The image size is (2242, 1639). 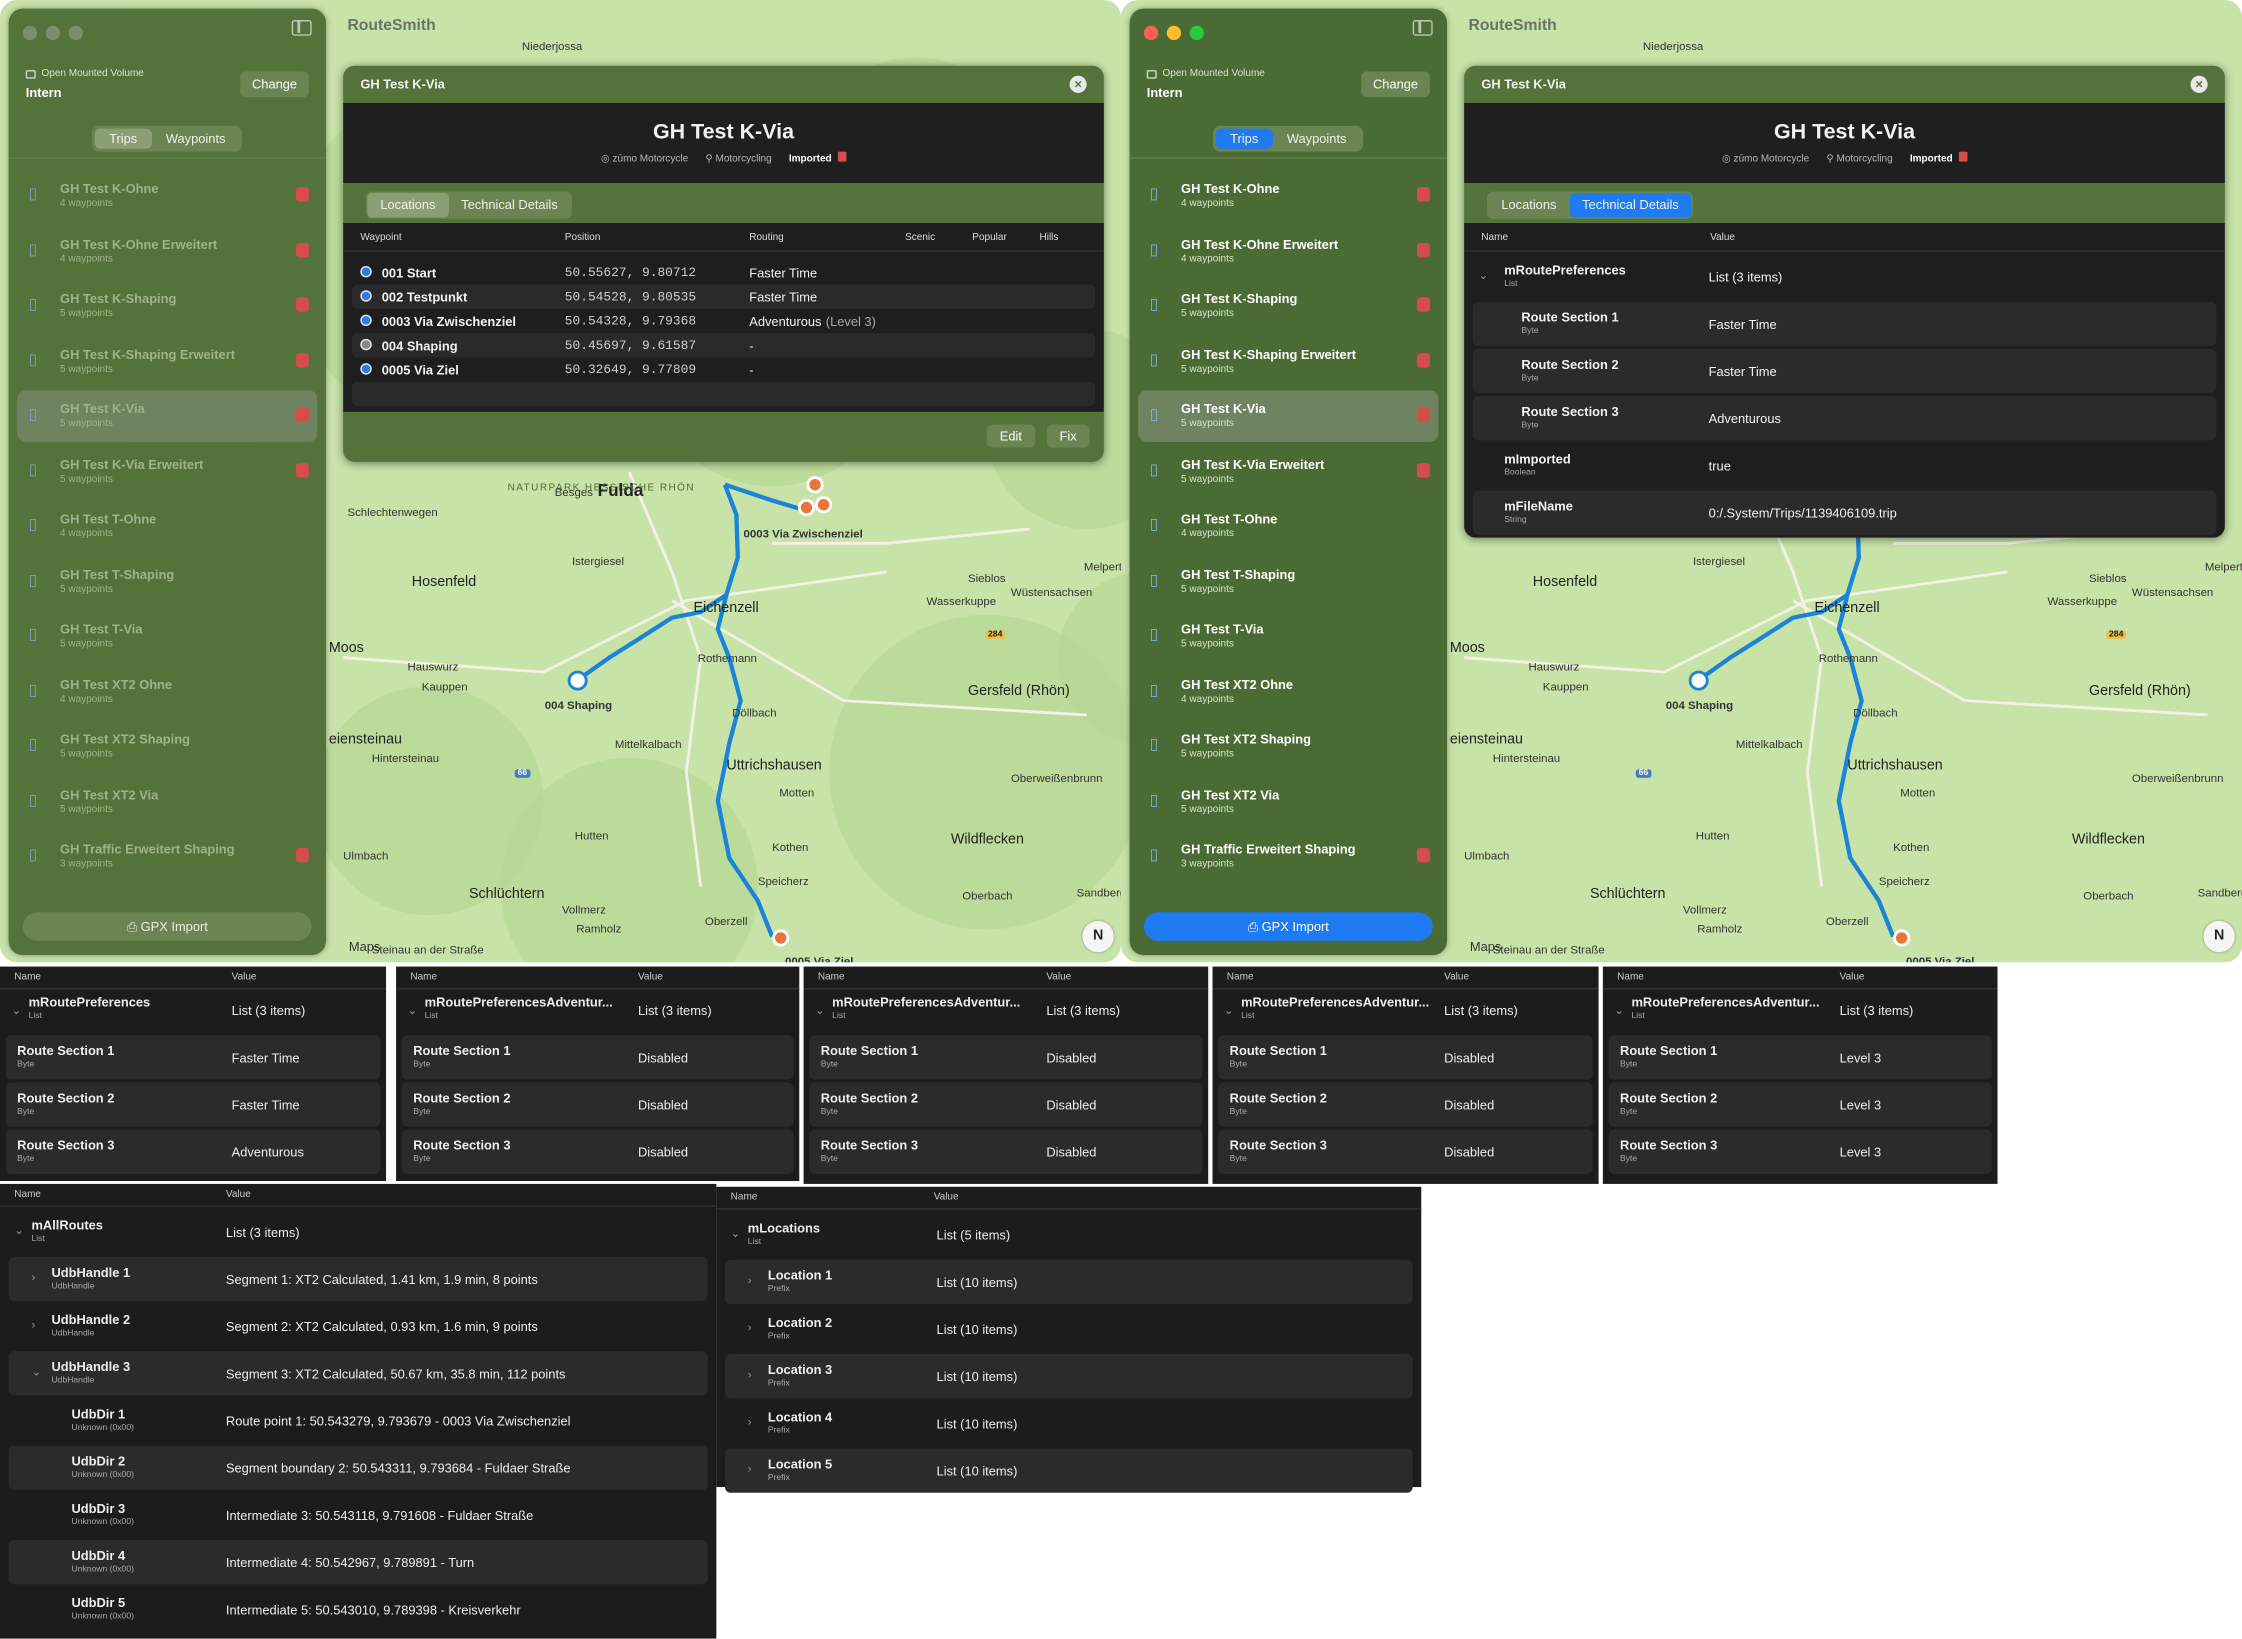 What do you see at coordinates (167, 525) in the screenshot?
I see `trip-list-item: ▯ GH Test T-Ohne 4 waypoints` at bounding box center [167, 525].